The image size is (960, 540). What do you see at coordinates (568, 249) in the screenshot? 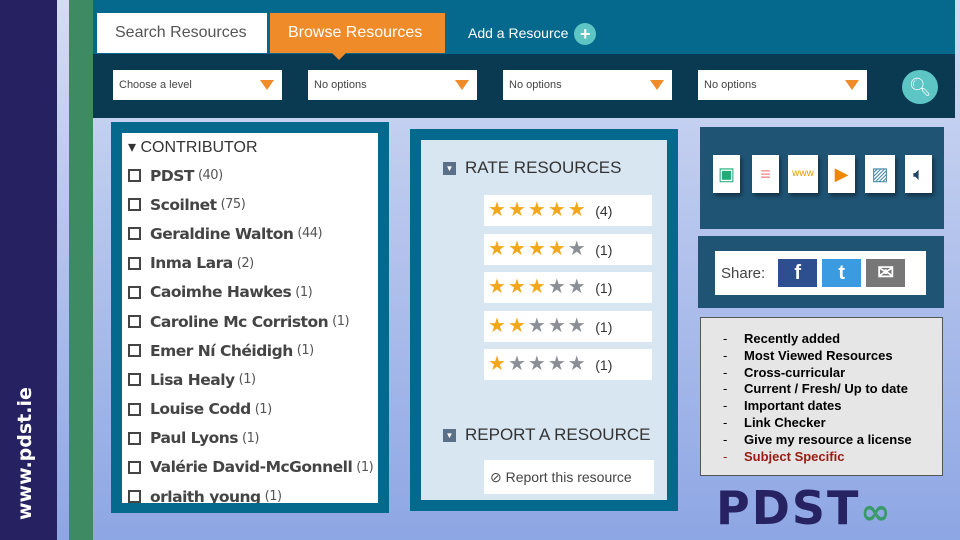
I see `rating-filter-4: ★★★★★ (1)` at bounding box center [568, 249].